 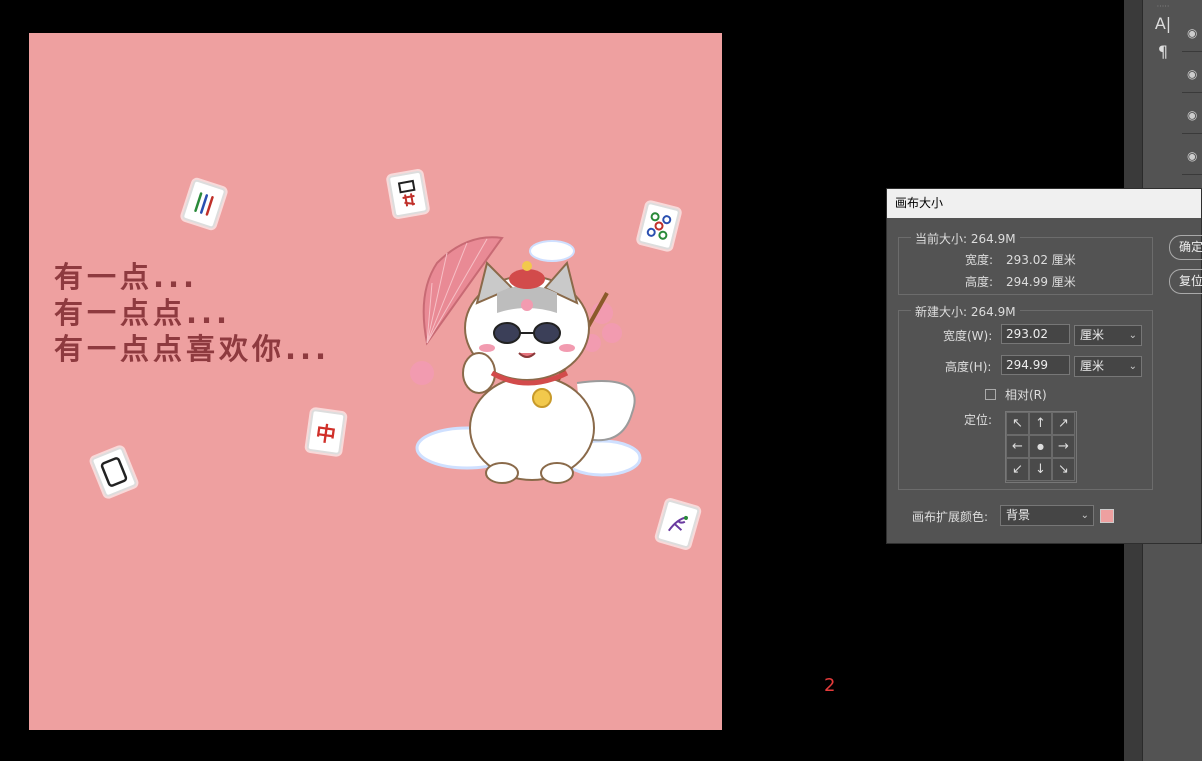 What do you see at coordinates (1108, 335) in the screenshot?
I see `width-unit-select: 厘米 ⌄` at bounding box center [1108, 335].